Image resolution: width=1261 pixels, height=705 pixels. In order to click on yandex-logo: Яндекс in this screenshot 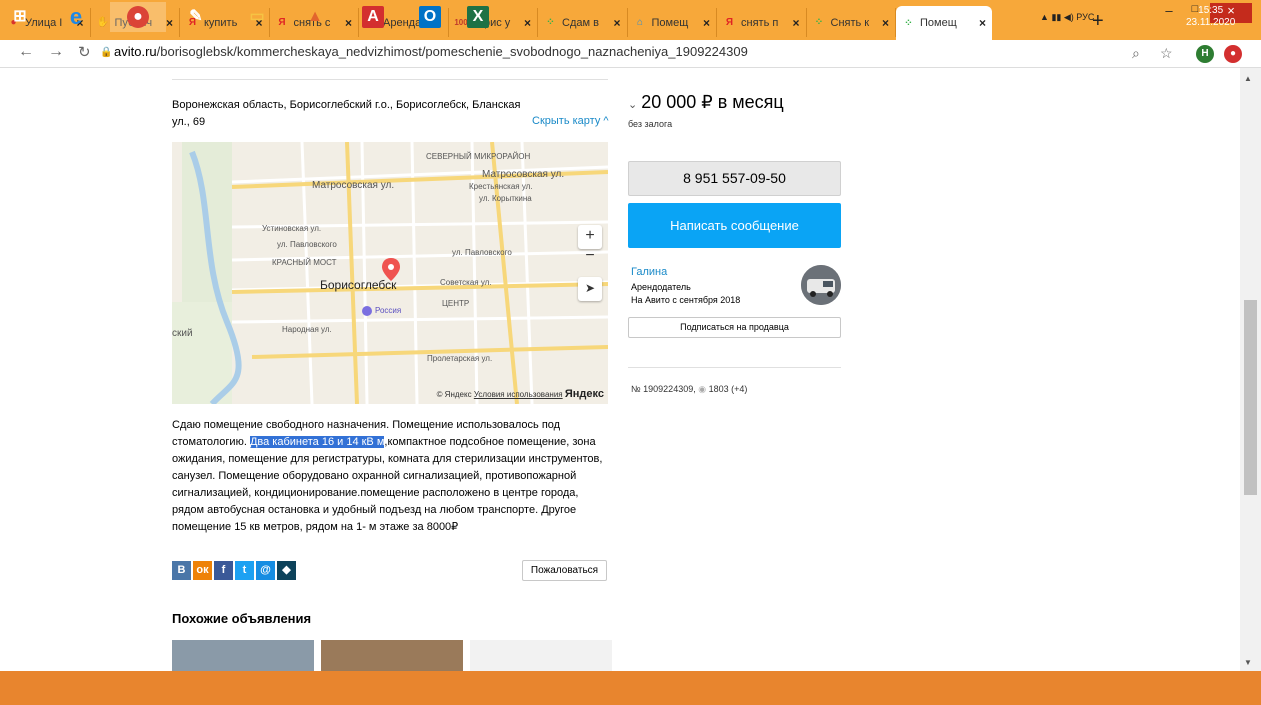, I will do `click(584, 394)`.